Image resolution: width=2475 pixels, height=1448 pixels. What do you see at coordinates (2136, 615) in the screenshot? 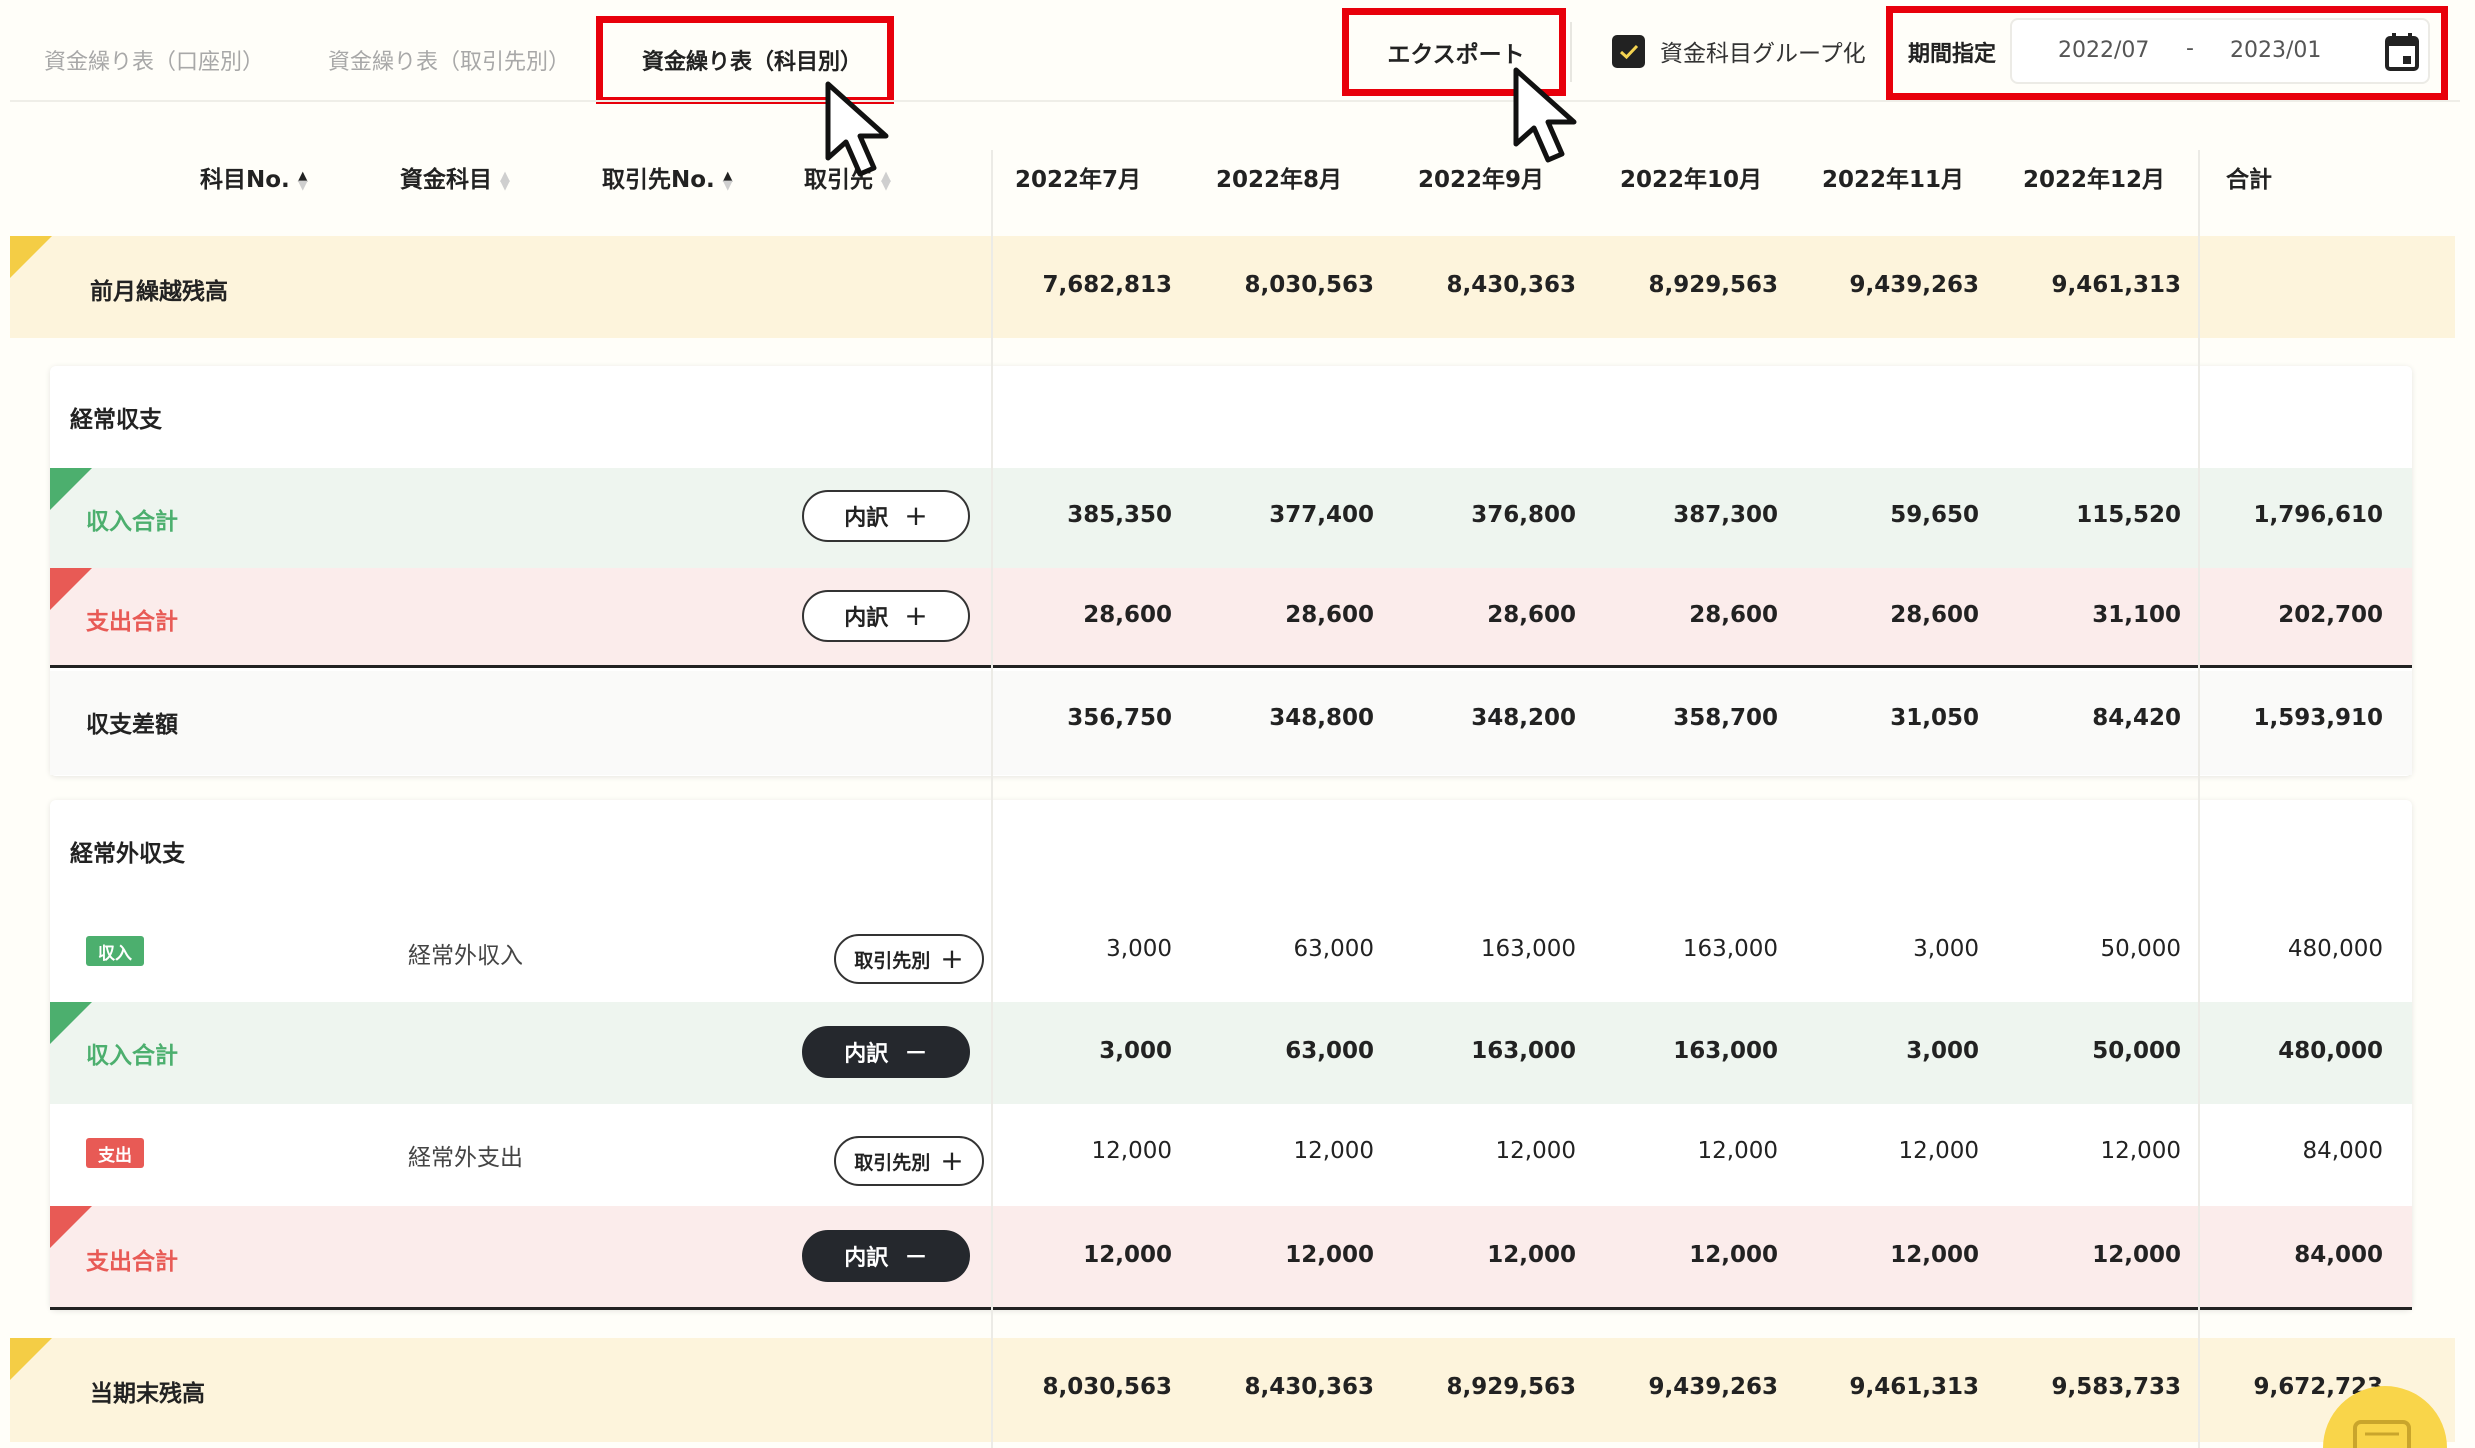
I see `value-cell: 31,100` at bounding box center [2136, 615].